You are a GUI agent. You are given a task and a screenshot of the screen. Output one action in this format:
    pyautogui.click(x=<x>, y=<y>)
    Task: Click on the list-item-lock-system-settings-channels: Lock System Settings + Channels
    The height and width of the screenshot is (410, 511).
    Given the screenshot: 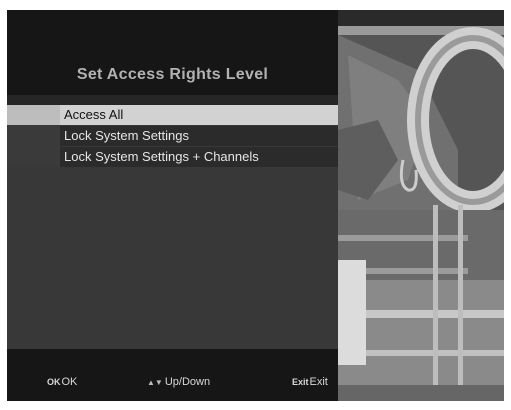 What is the action you would take?
    pyautogui.click(x=172, y=157)
    